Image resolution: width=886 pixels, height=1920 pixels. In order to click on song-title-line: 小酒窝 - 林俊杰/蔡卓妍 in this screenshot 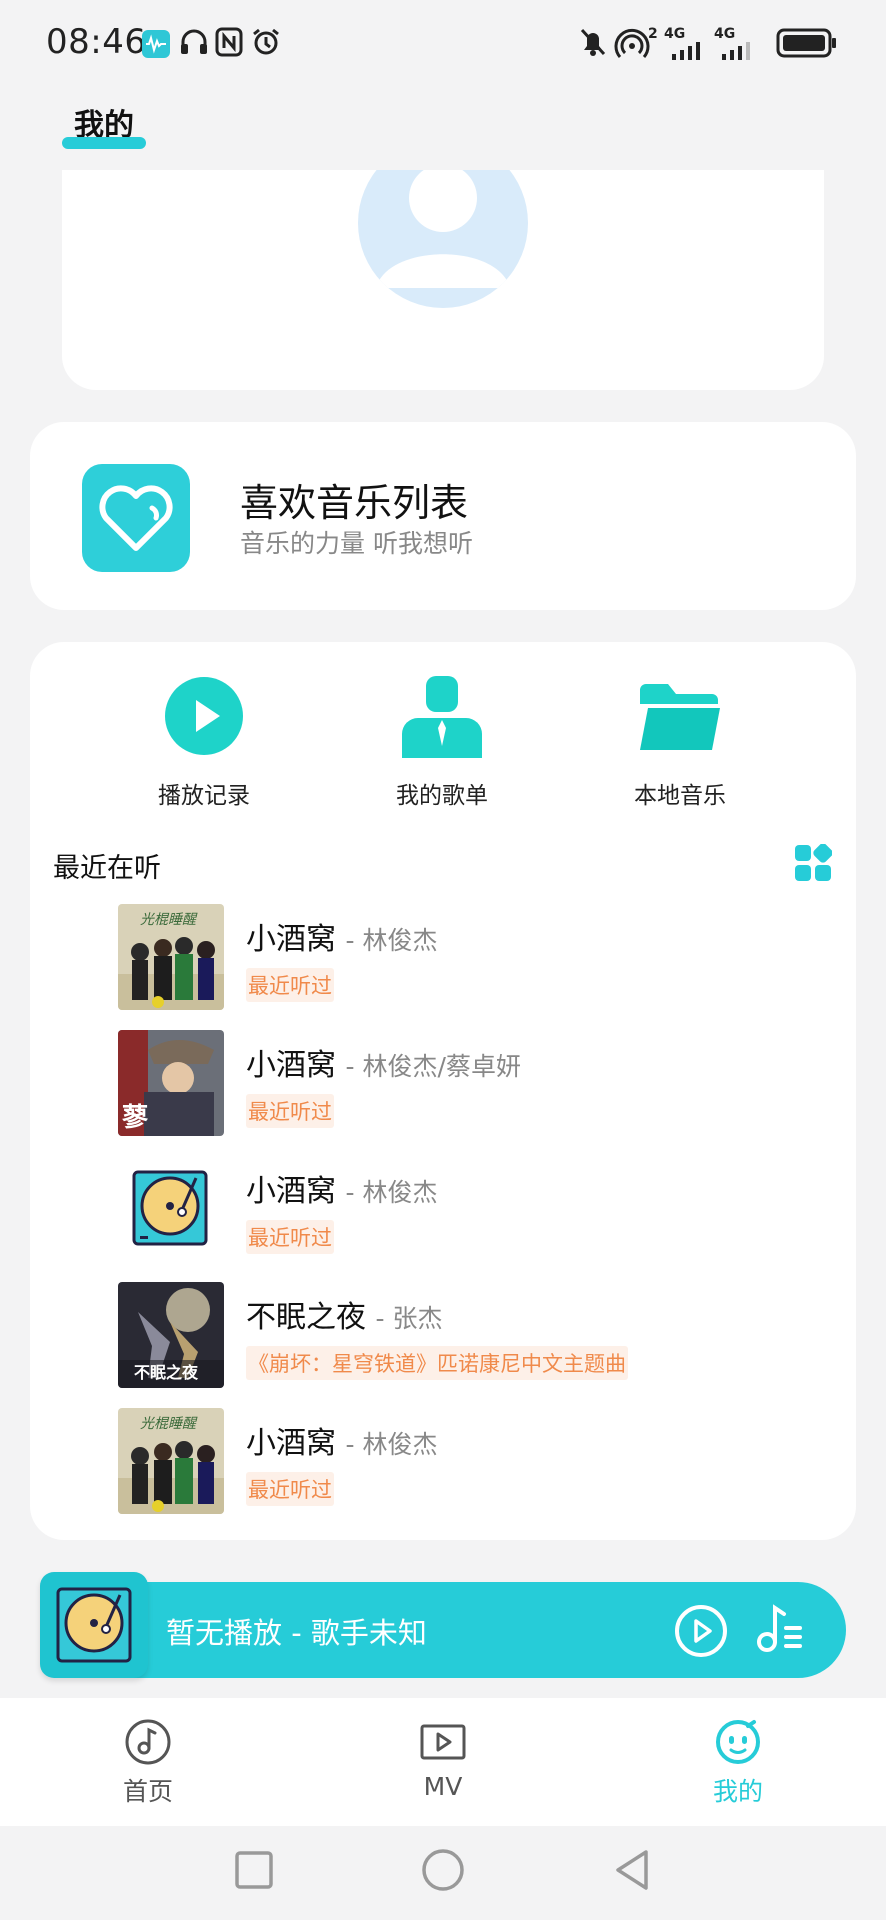, I will do `click(383, 1062)`.